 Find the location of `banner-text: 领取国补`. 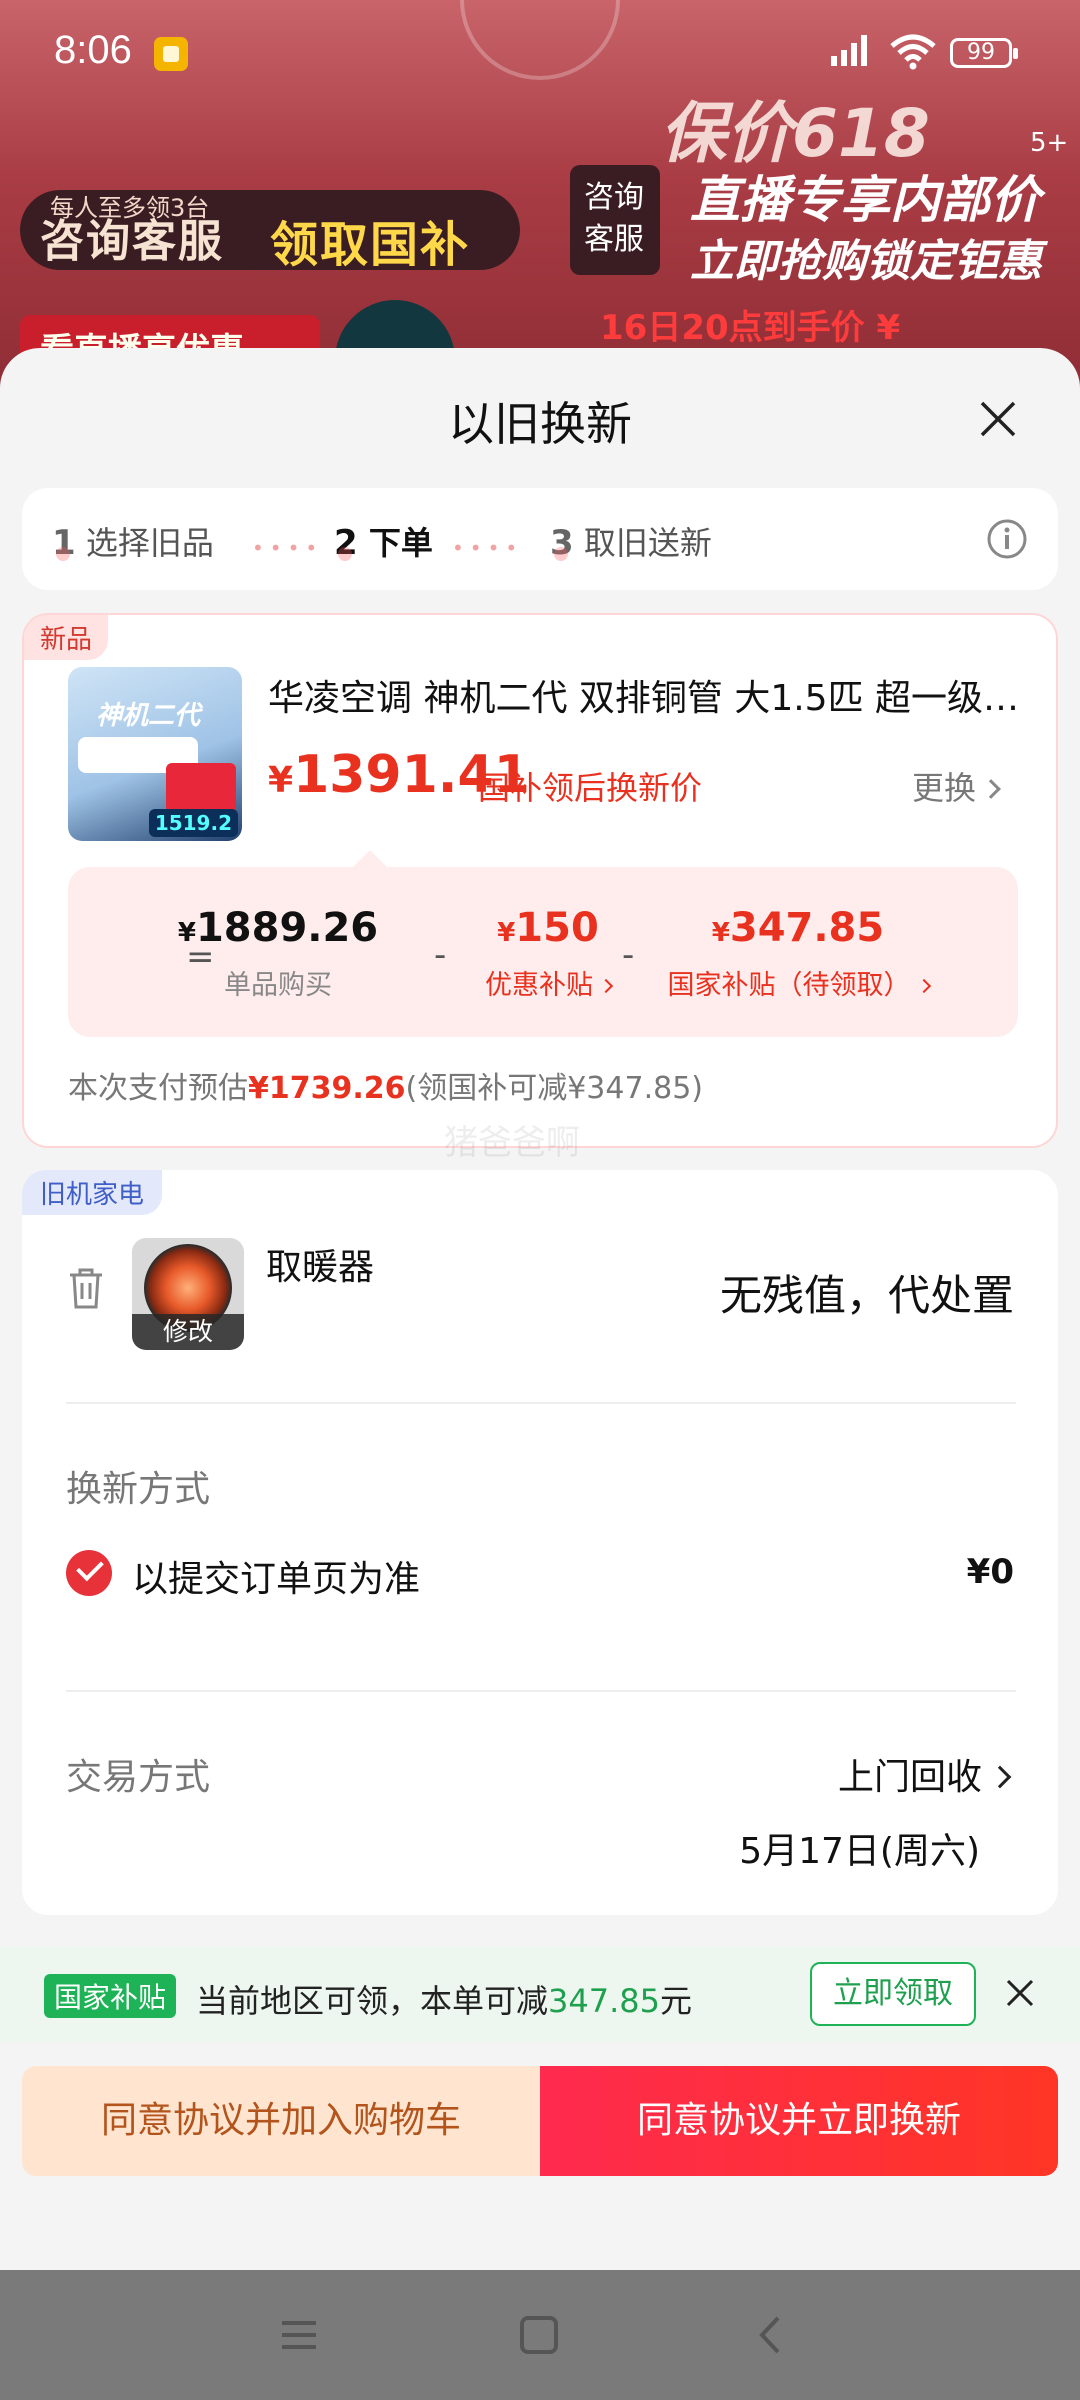

banner-text: 领取国补 is located at coordinates (370, 245).